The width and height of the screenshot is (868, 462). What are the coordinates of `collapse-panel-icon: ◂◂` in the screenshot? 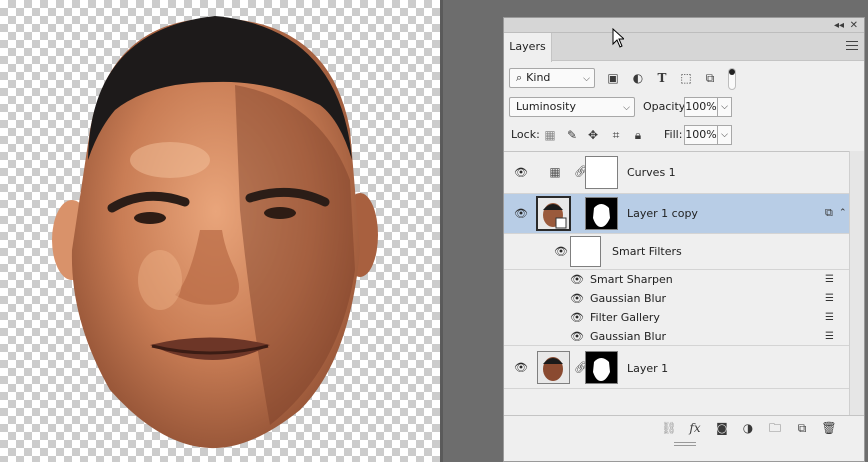 It's located at (839, 25).